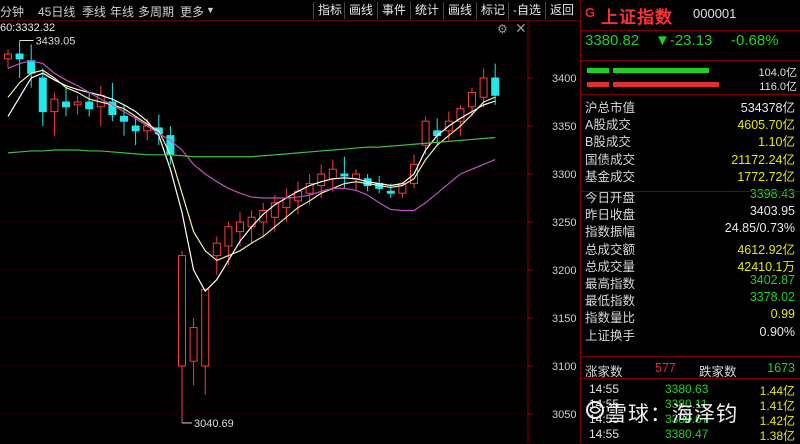  Describe the element at coordinates (502, 29) in the screenshot. I see `gear-icon: ⚙` at that location.